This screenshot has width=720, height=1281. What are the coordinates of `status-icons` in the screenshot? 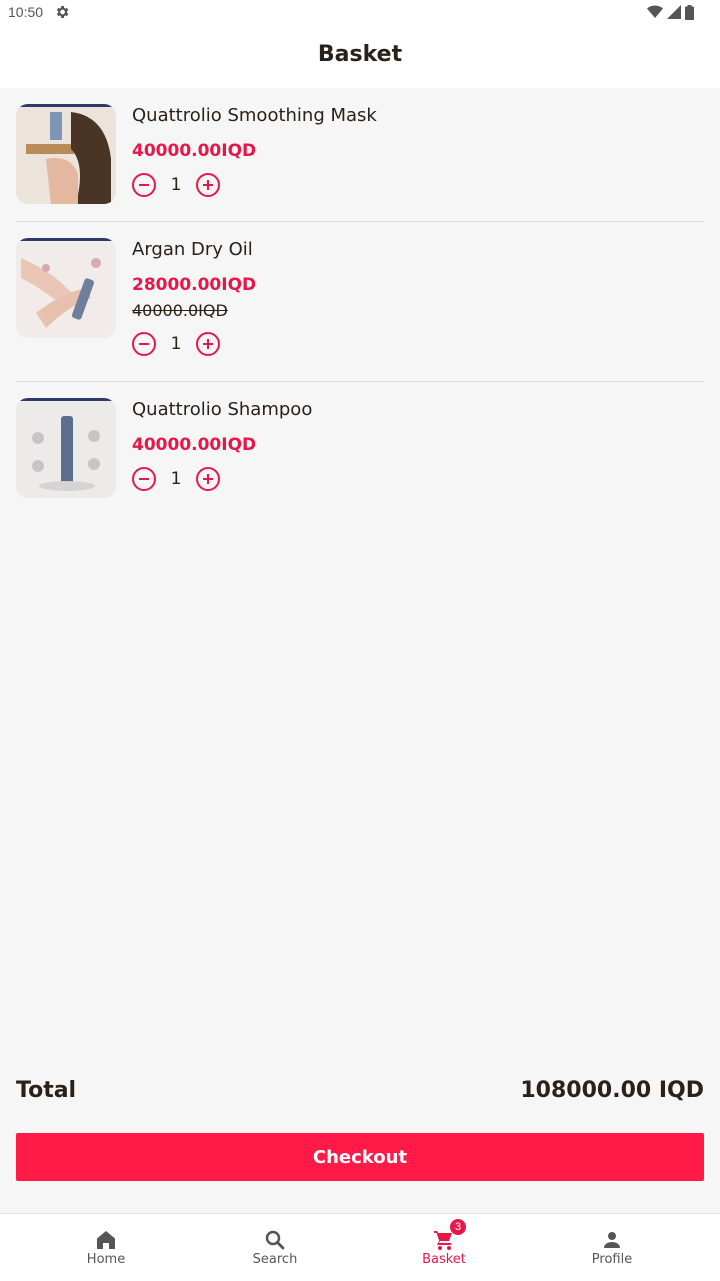 It's located at (670, 12).